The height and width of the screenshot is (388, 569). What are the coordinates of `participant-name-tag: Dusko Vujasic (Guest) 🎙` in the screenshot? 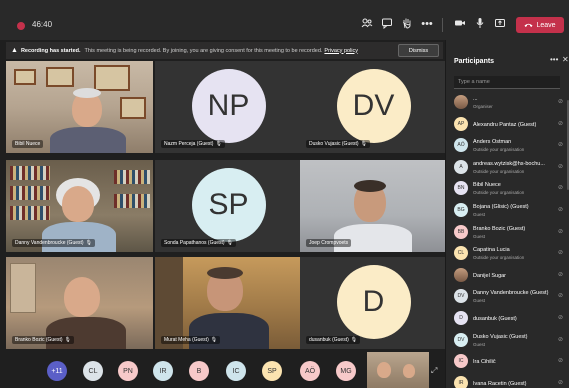 It's located at (338, 144).